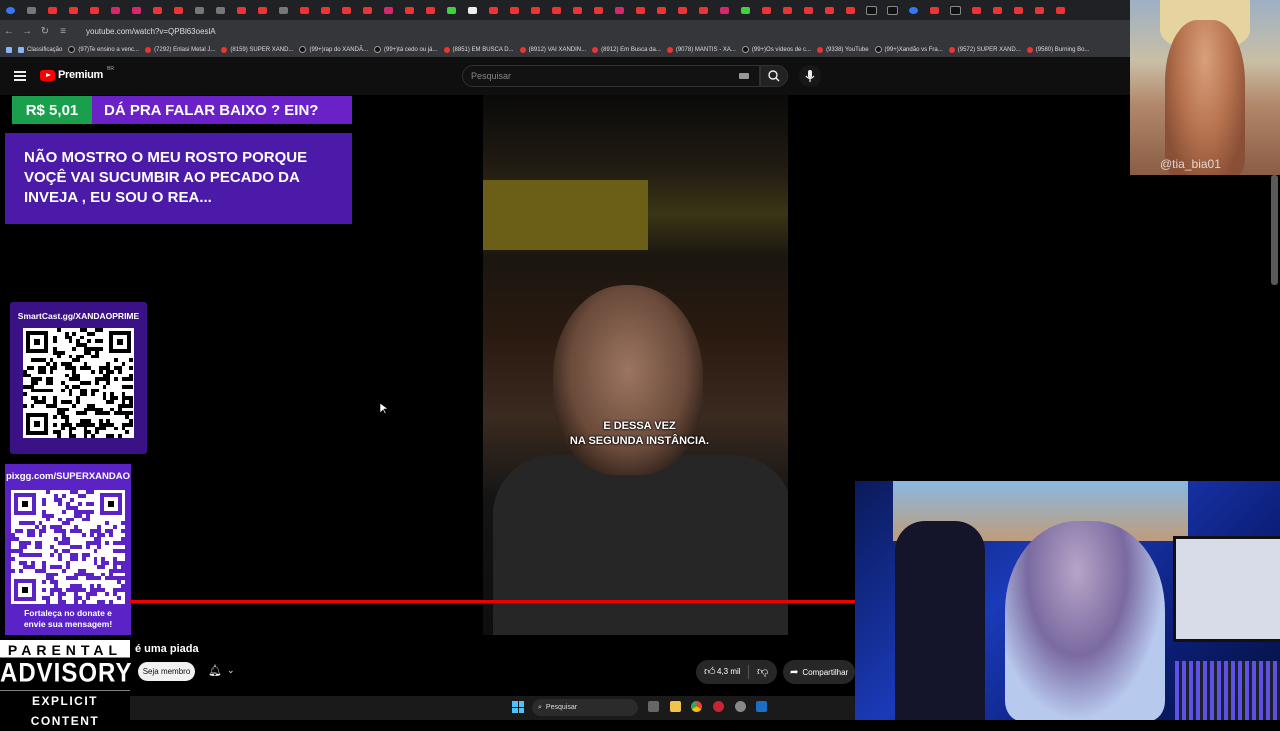 Image resolution: width=1280 pixels, height=731 pixels. Describe the element at coordinates (729, 671) in the screenshot. I see `like-count: 4,3 mil` at that location.